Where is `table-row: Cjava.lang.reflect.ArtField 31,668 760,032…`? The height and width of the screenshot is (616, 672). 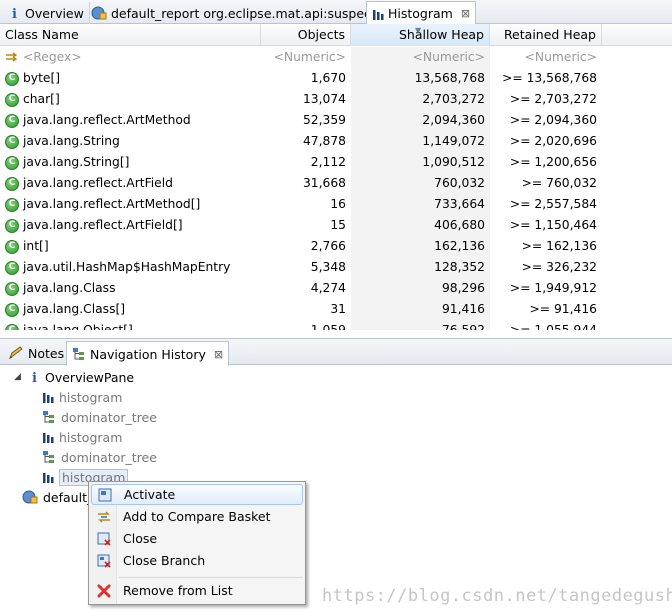
table-row: Cjava.lang.reflect.ArtField 31,668 760,032… is located at coordinates (336, 183).